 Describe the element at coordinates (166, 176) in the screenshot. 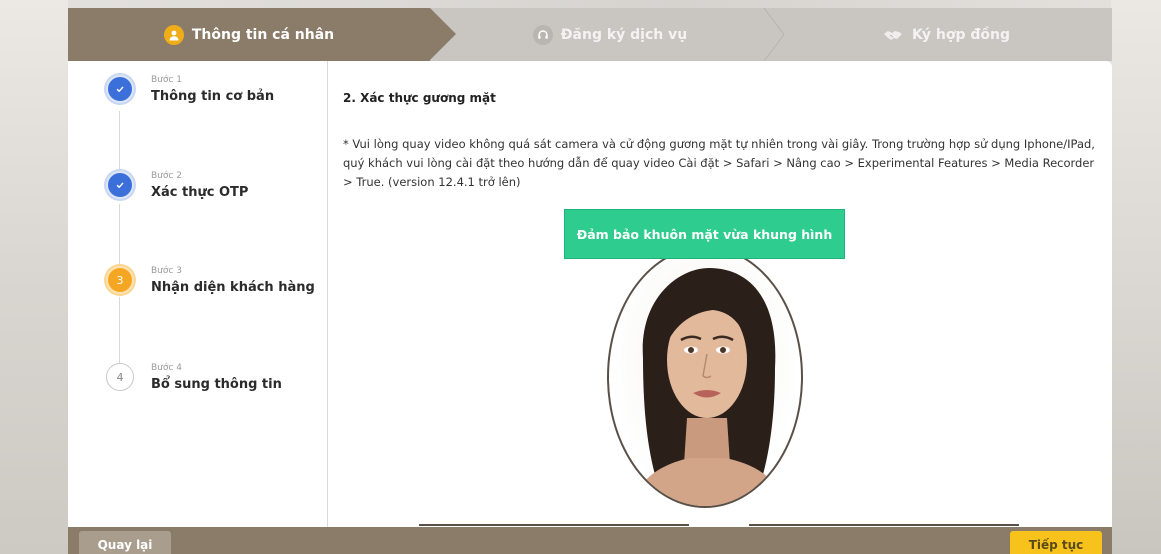

I see `step-label: Bước 2` at that location.